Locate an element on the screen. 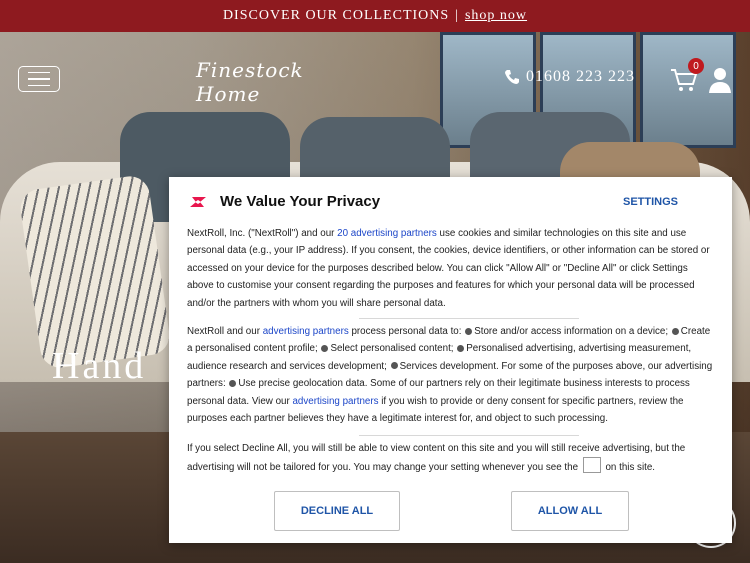  phone-number: 01608 223 223 is located at coordinates (580, 76).